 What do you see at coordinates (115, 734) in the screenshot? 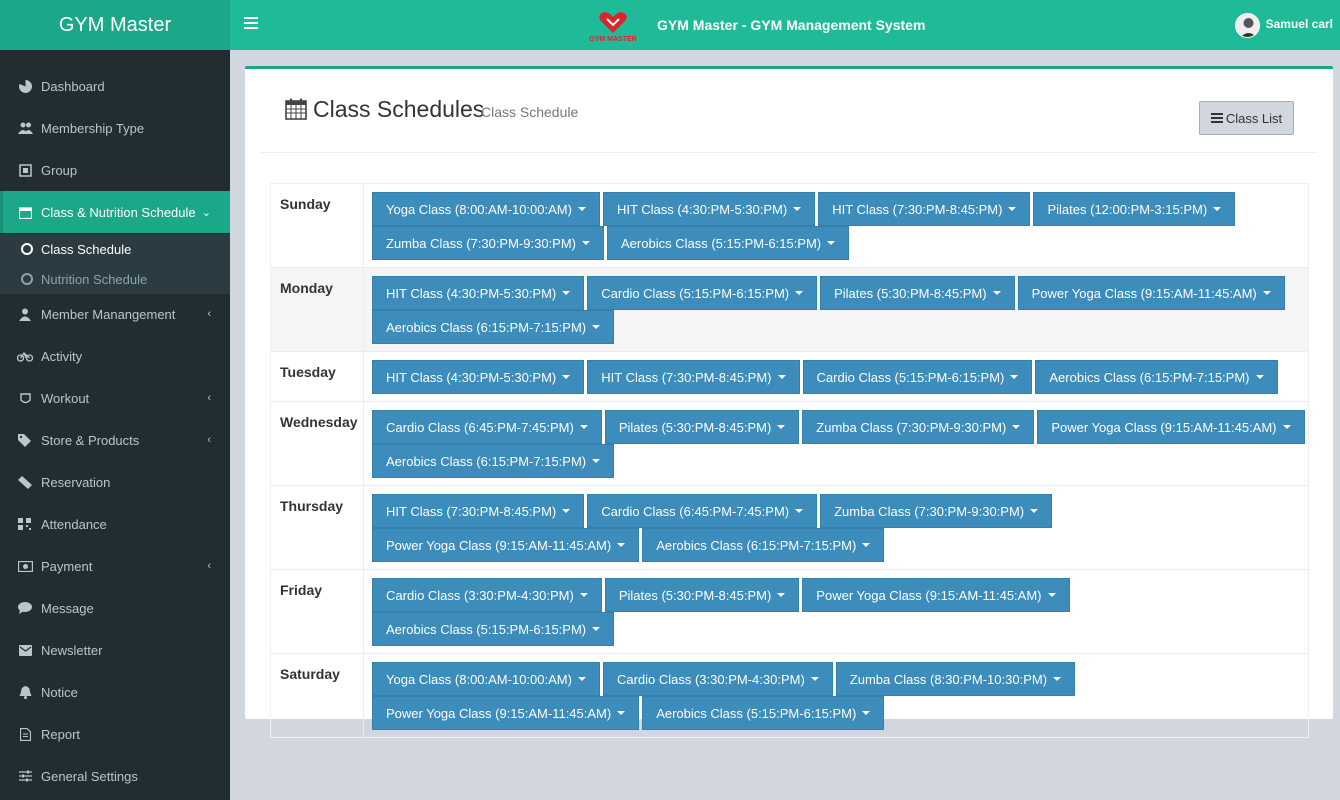
I see `sidebar-item-report: Report` at bounding box center [115, 734].